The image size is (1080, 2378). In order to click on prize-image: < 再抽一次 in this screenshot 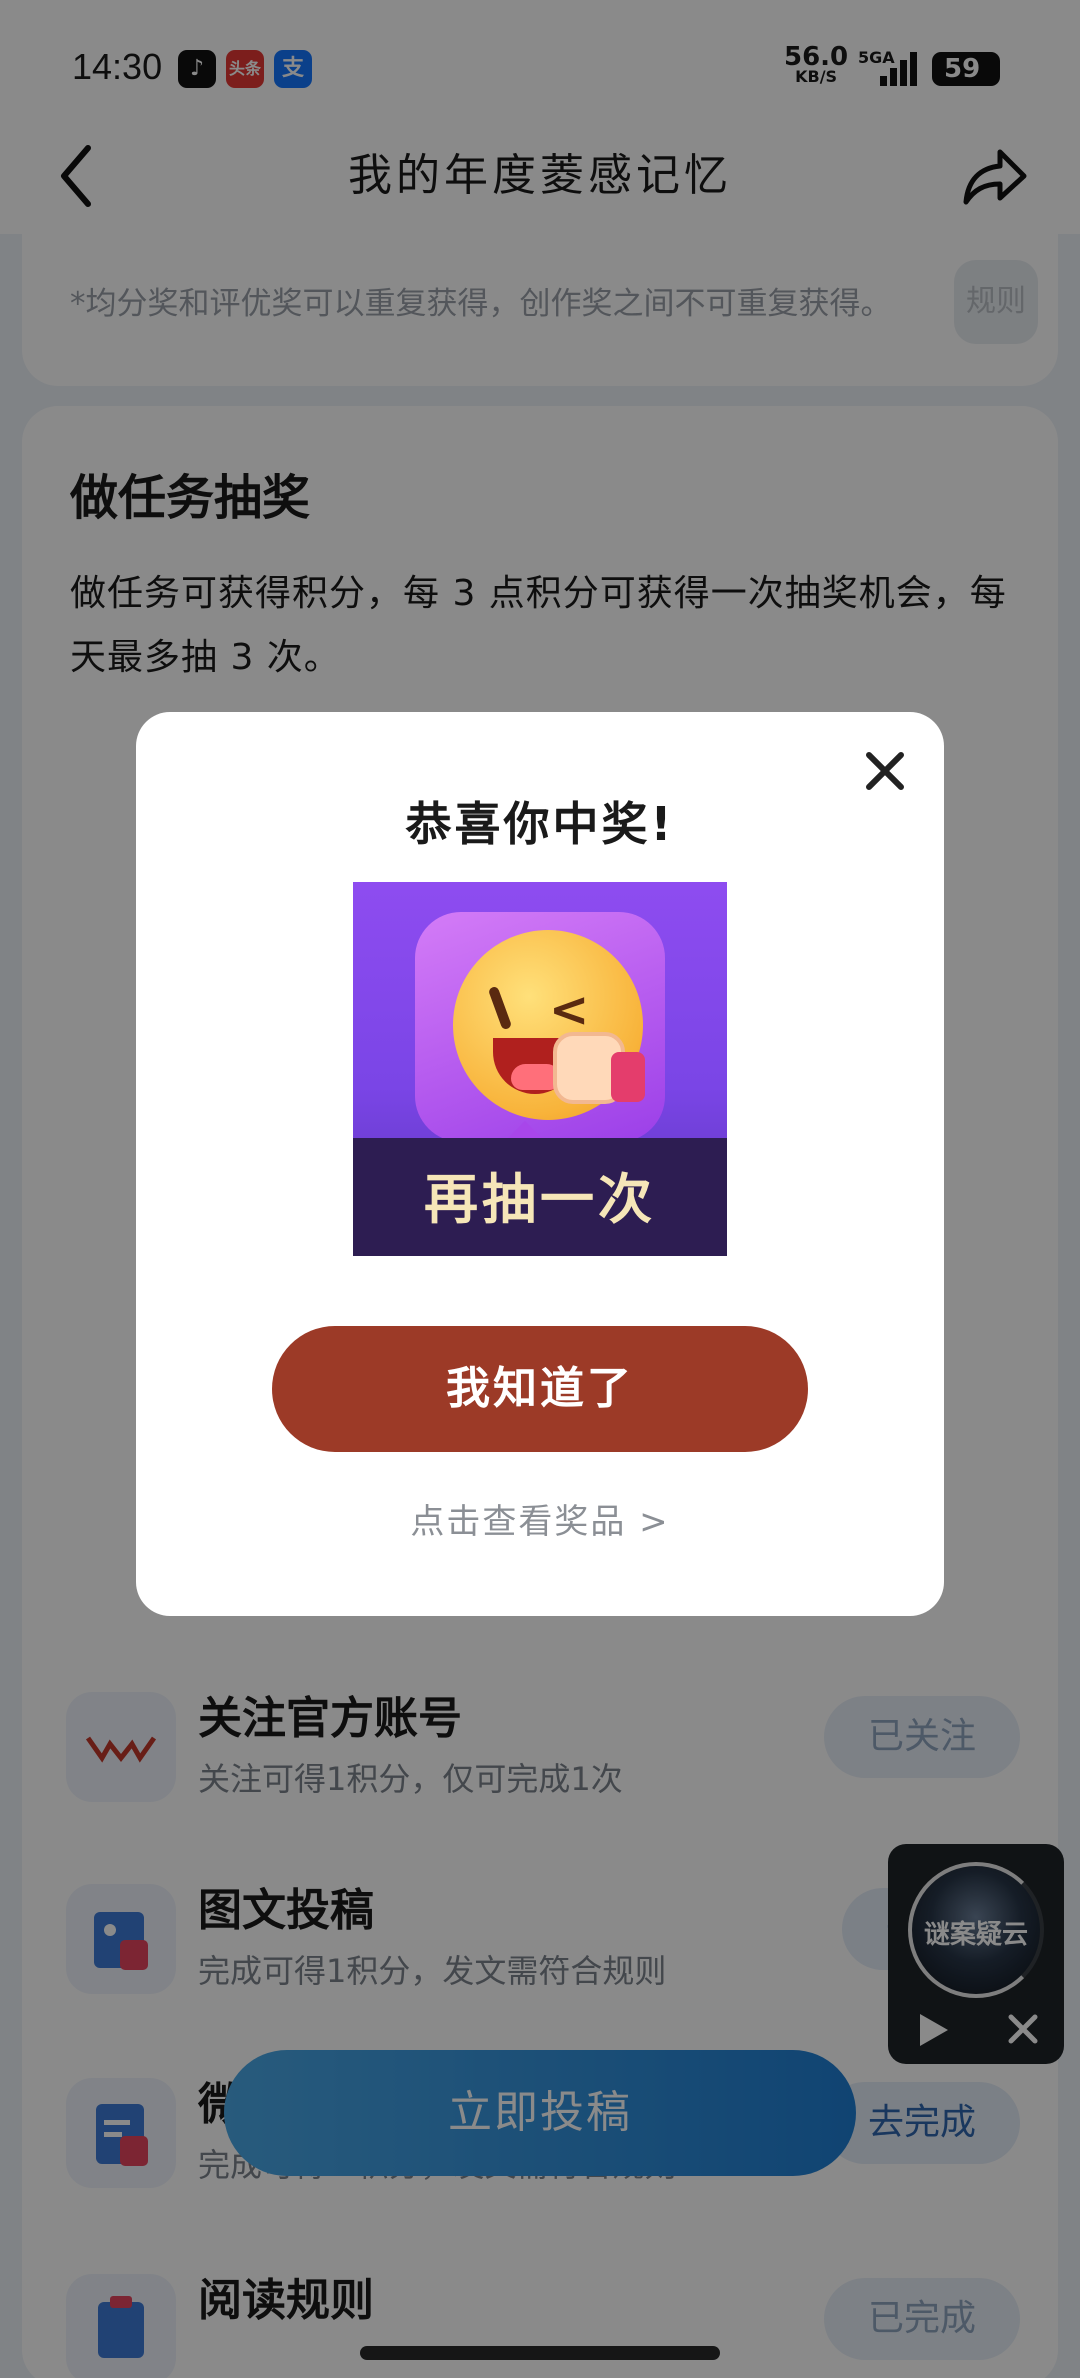, I will do `click(540, 1069)`.